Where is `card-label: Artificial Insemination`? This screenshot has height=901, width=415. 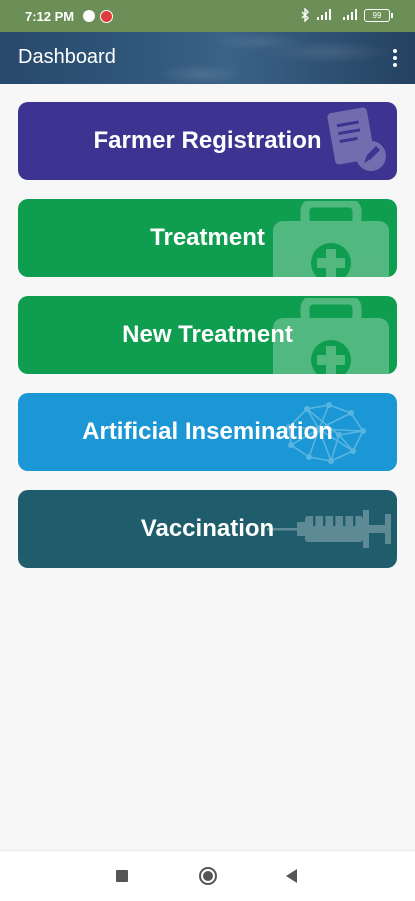 card-label: Artificial Insemination is located at coordinates (207, 431).